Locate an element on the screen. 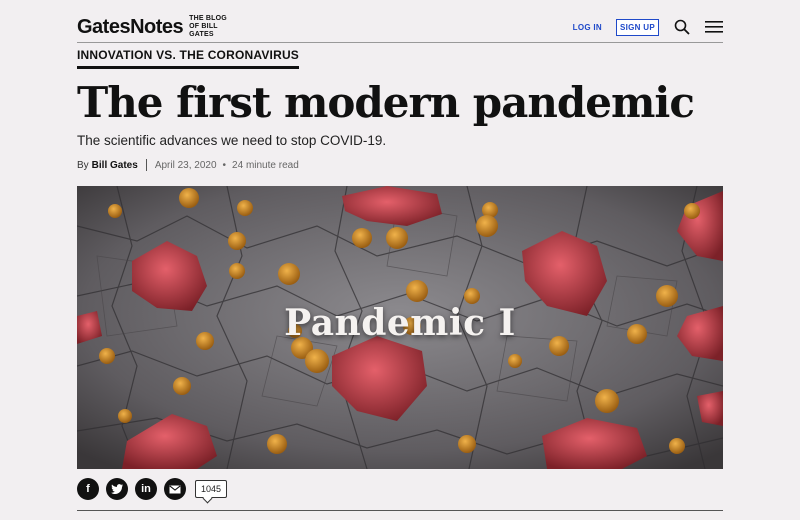  menu-icon is located at coordinates (714, 27).